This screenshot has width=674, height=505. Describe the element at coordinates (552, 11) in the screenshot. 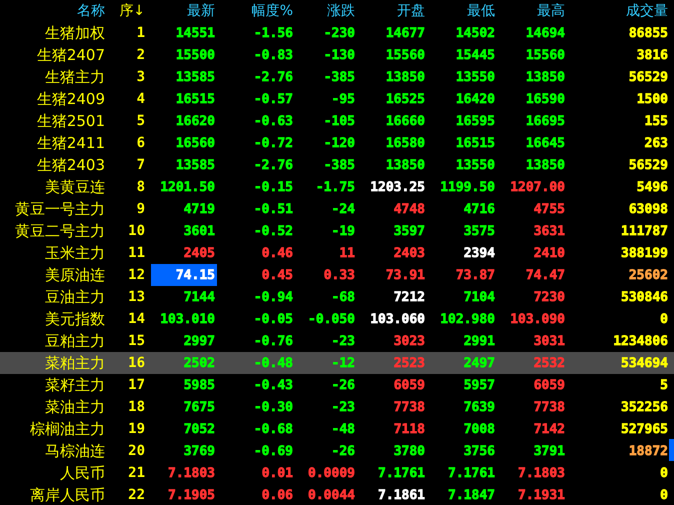

I see `column-header: 最高` at that location.